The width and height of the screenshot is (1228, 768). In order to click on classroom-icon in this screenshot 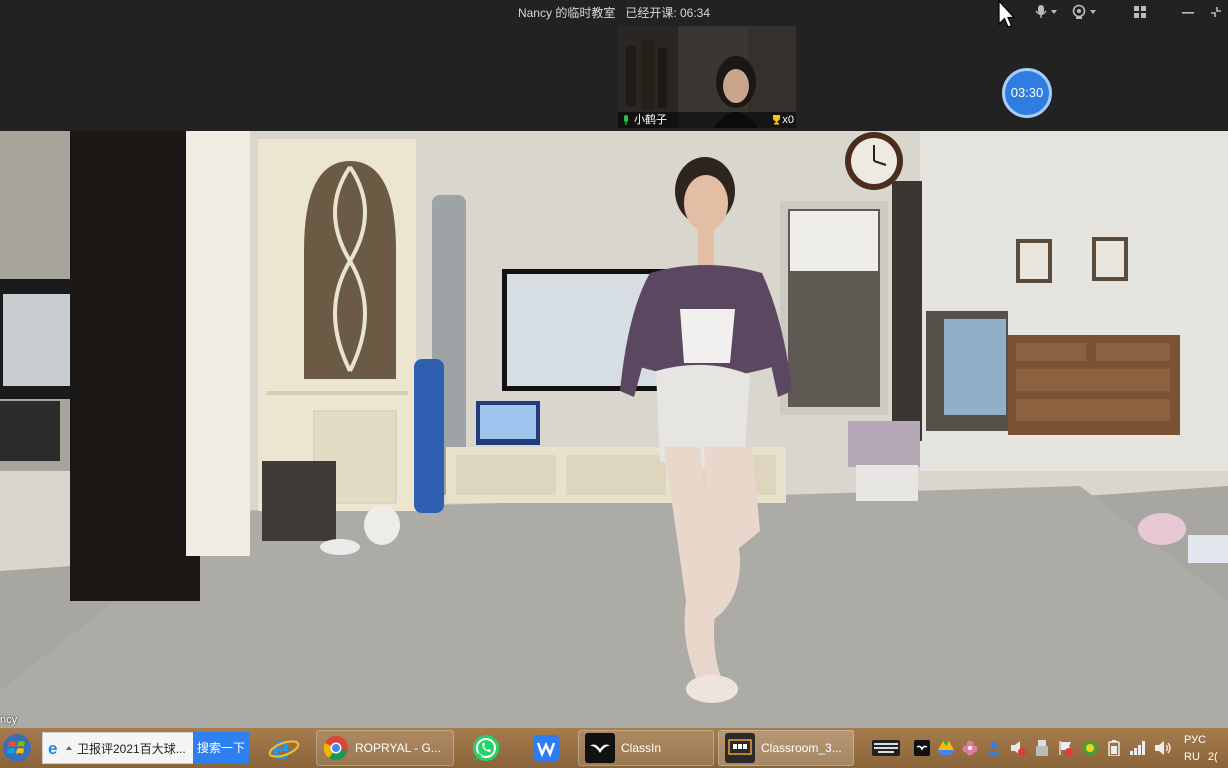, I will do `click(740, 748)`.